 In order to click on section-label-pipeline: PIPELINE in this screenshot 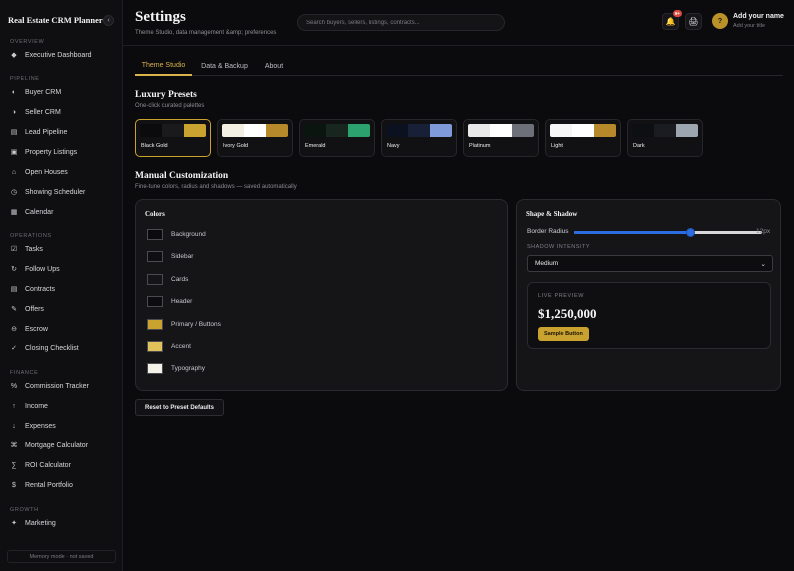, I will do `click(25, 79)`.